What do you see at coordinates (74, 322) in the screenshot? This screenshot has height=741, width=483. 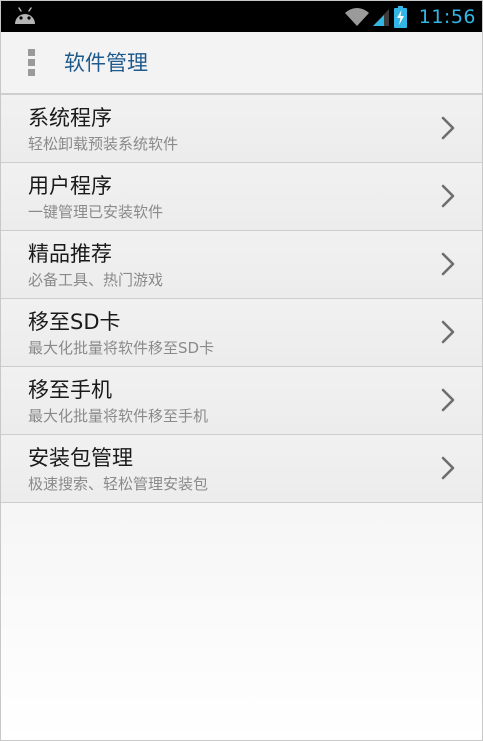 I see `item-title: 移至SD卡` at bounding box center [74, 322].